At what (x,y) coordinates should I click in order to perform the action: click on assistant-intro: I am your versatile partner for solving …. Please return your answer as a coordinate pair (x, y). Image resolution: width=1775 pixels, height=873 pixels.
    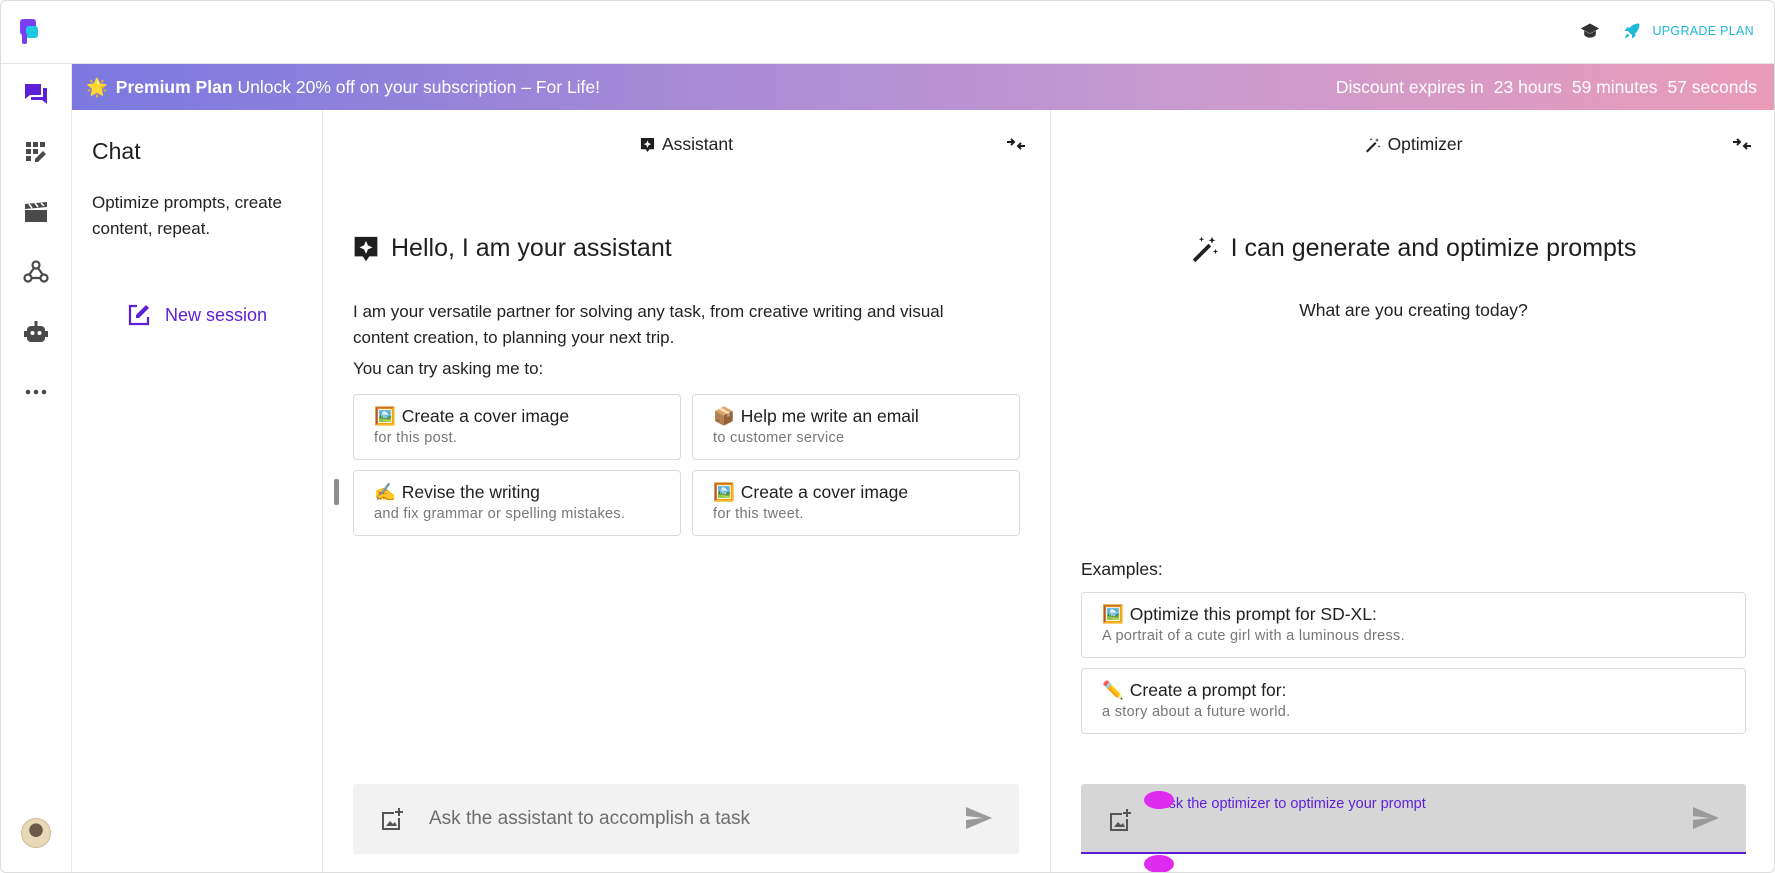
    Looking at the image, I should click on (648, 324).